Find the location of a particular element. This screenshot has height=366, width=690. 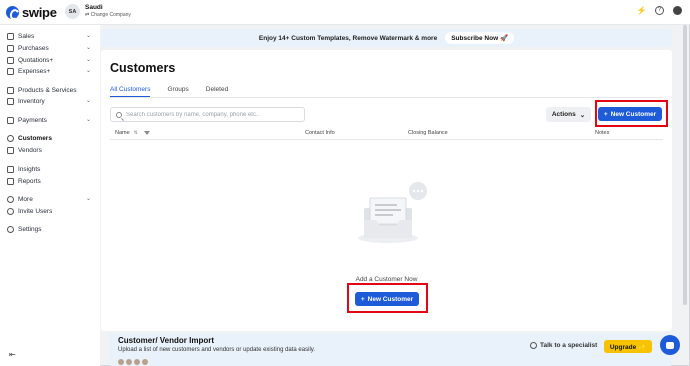

scrollbar is located at coordinates (685, 165).